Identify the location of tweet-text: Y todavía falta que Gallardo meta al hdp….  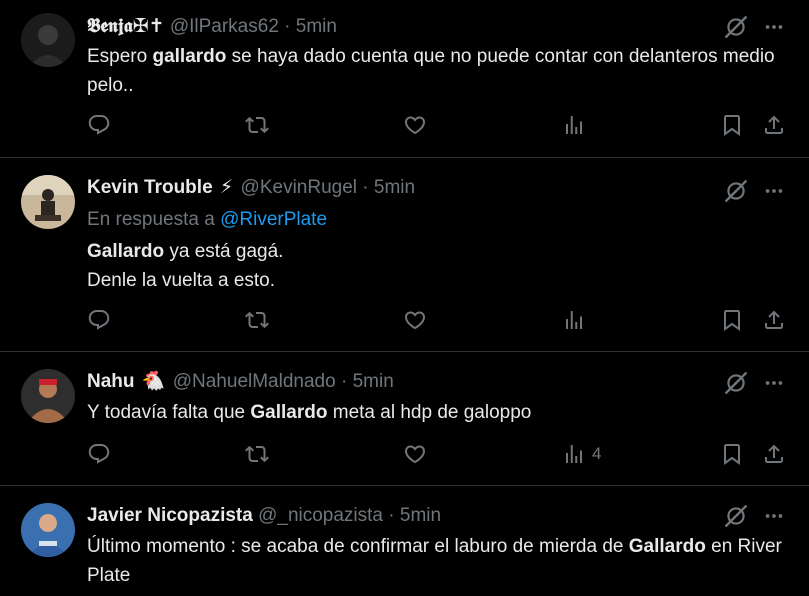
(309, 412).